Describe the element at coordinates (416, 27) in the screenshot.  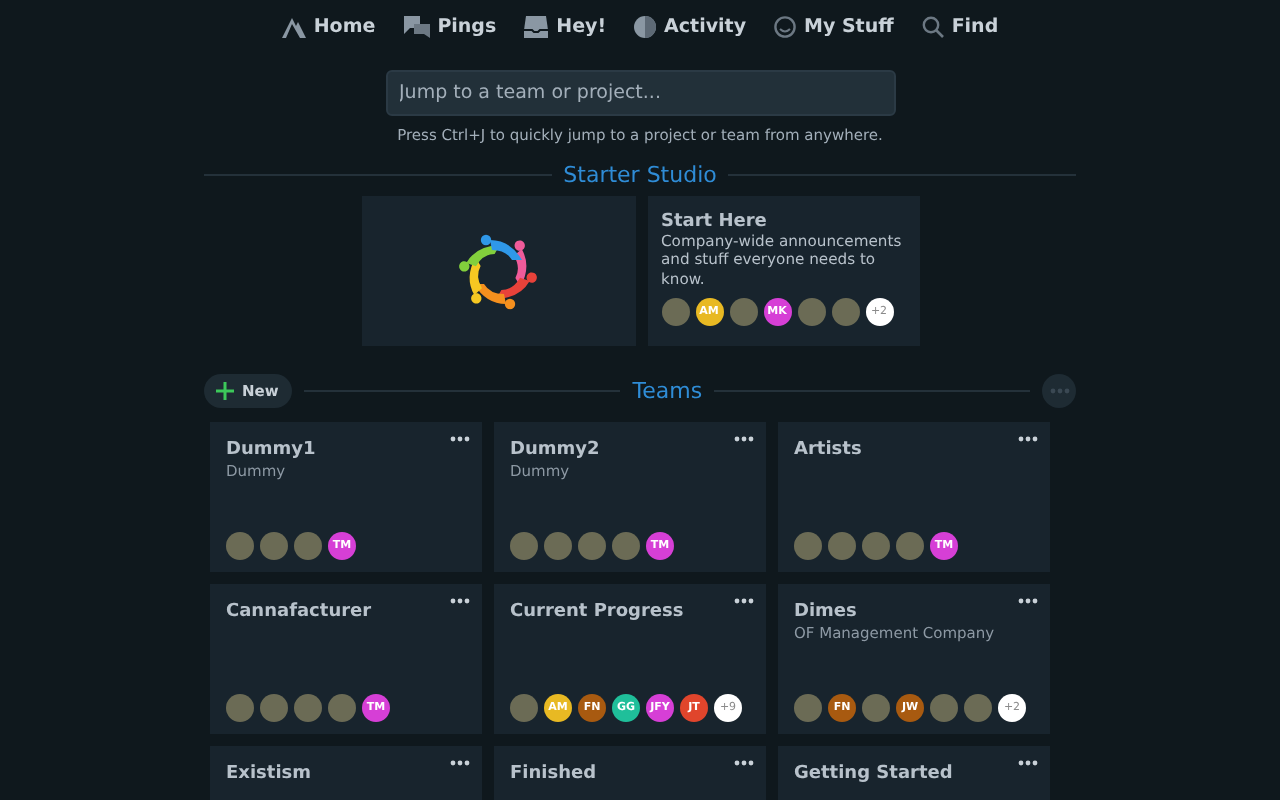
I see `chat-bubbles-icon` at that location.